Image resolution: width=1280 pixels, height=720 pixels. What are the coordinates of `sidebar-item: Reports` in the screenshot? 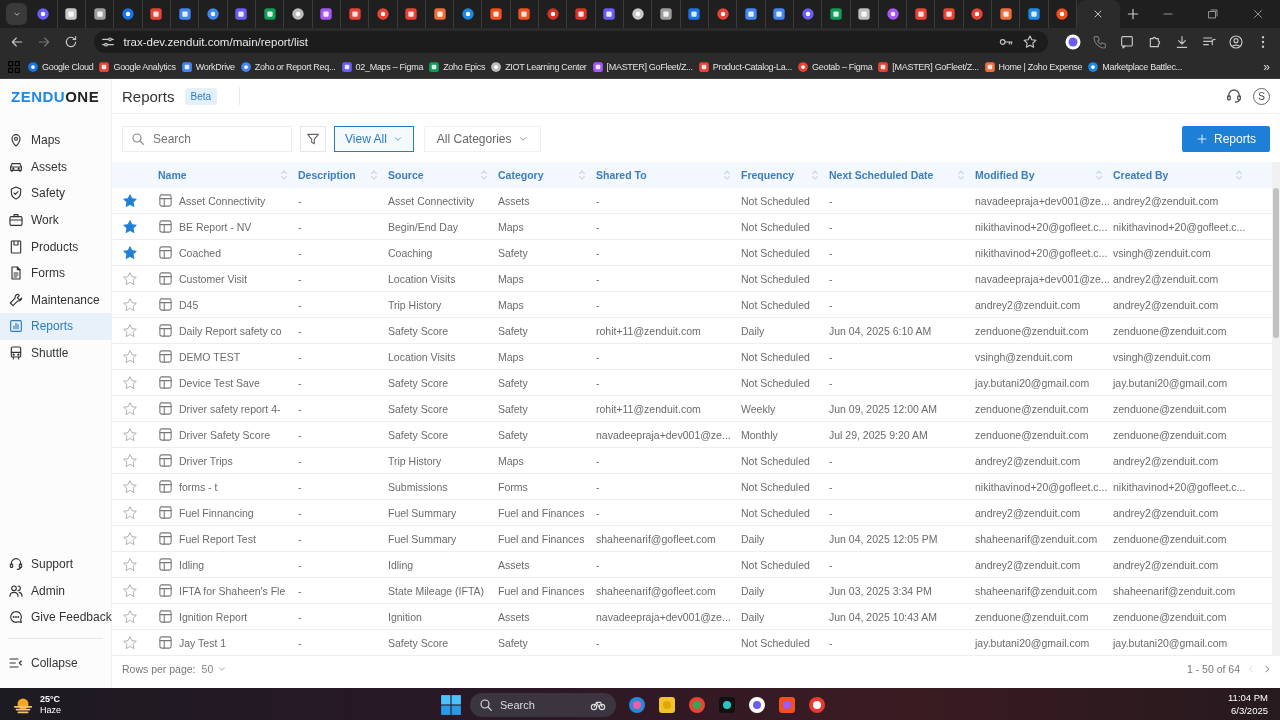 It's located at (55, 326).